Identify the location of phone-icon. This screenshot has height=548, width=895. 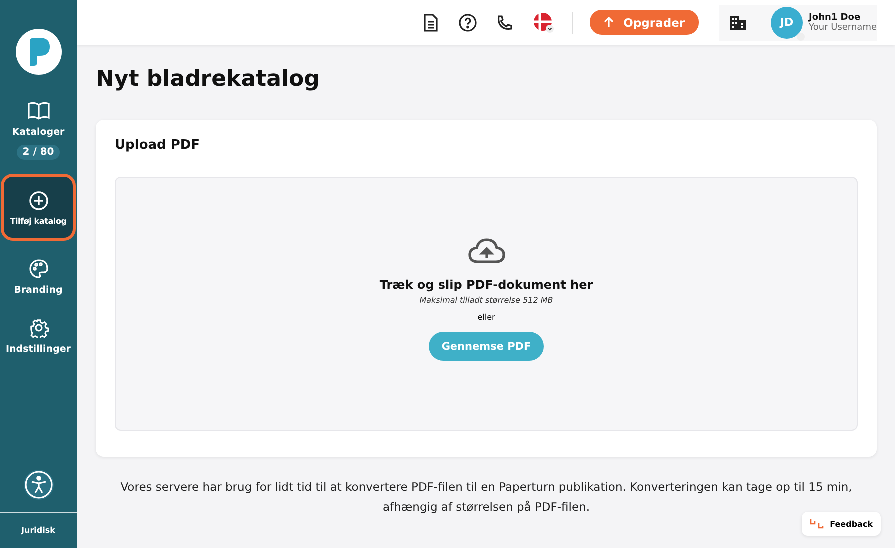
(504, 22).